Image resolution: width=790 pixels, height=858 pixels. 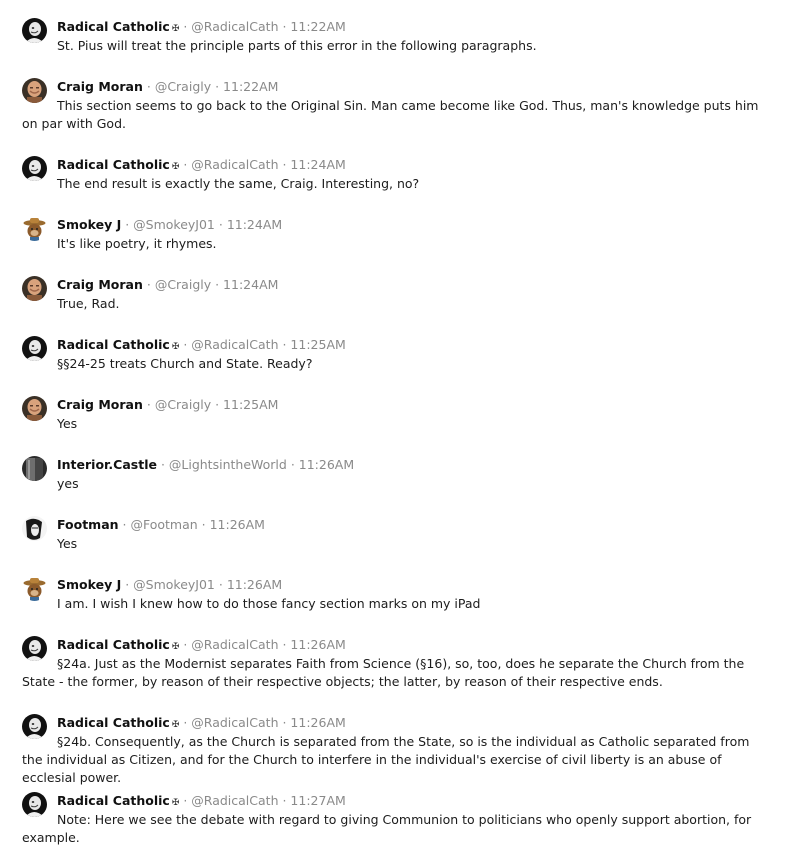 What do you see at coordinates (137, 243) in the screenshot?
I see `message-text: It's like poetry, it rhymes.` at bounding box center [137, 243].